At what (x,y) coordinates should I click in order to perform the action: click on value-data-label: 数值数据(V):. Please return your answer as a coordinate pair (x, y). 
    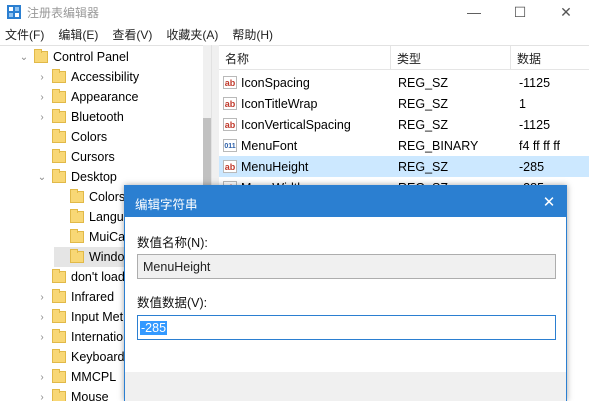
    Looking at the image, I should click on (172, 303).